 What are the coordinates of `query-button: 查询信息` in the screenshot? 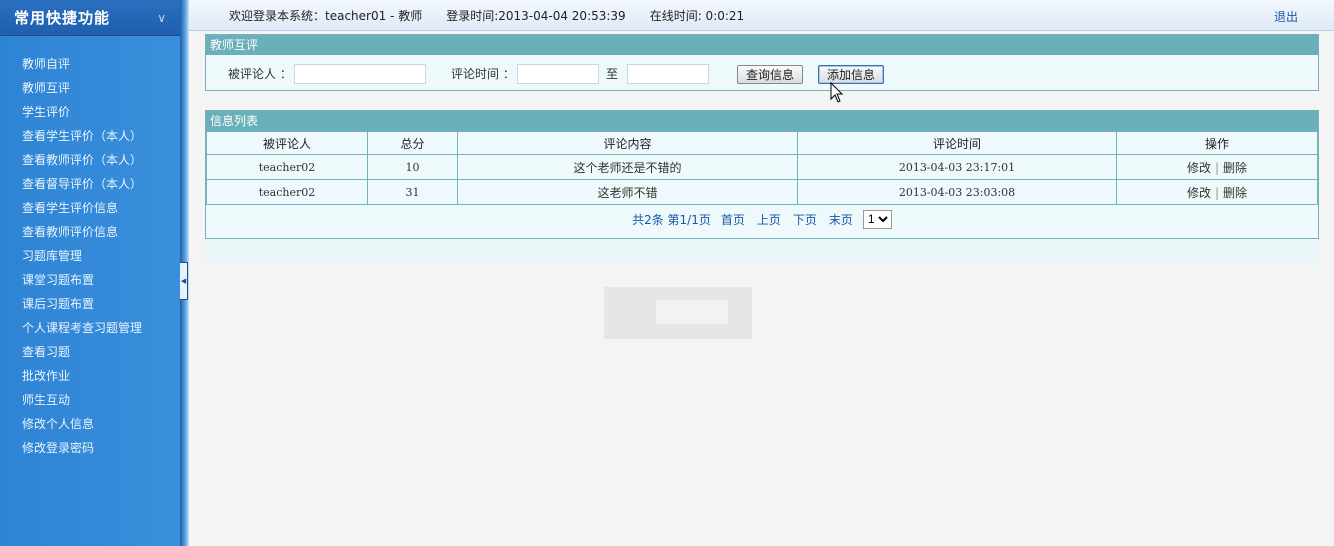 It's located at (770, 74).